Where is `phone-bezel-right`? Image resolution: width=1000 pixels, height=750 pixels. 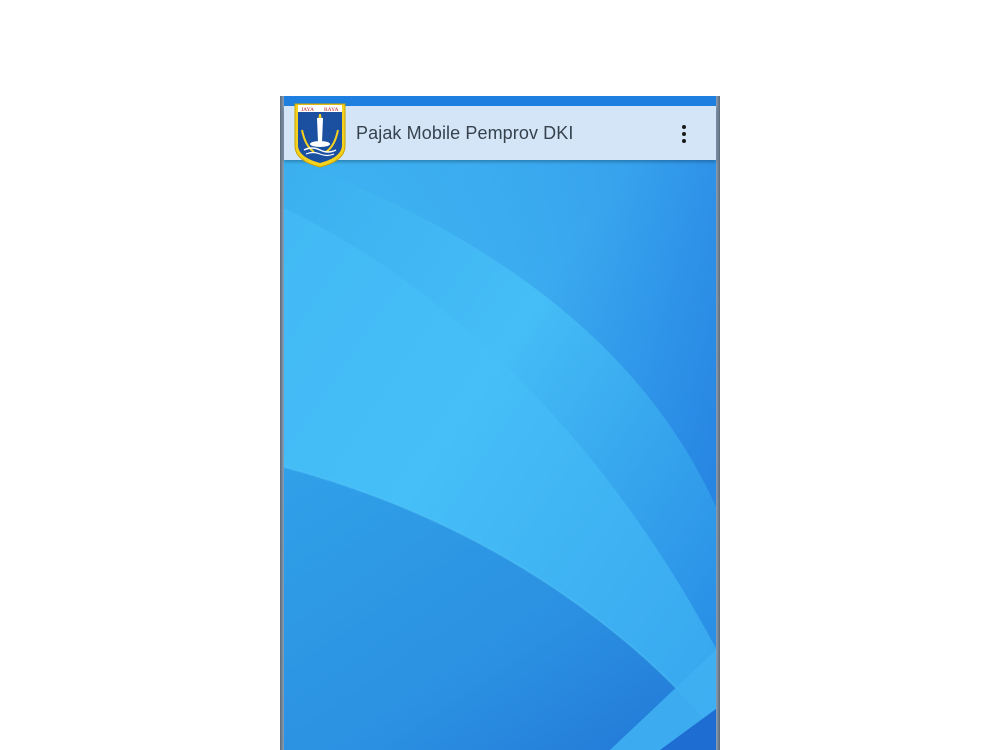 phone-bezel-right is located at coordinates (718, 423).